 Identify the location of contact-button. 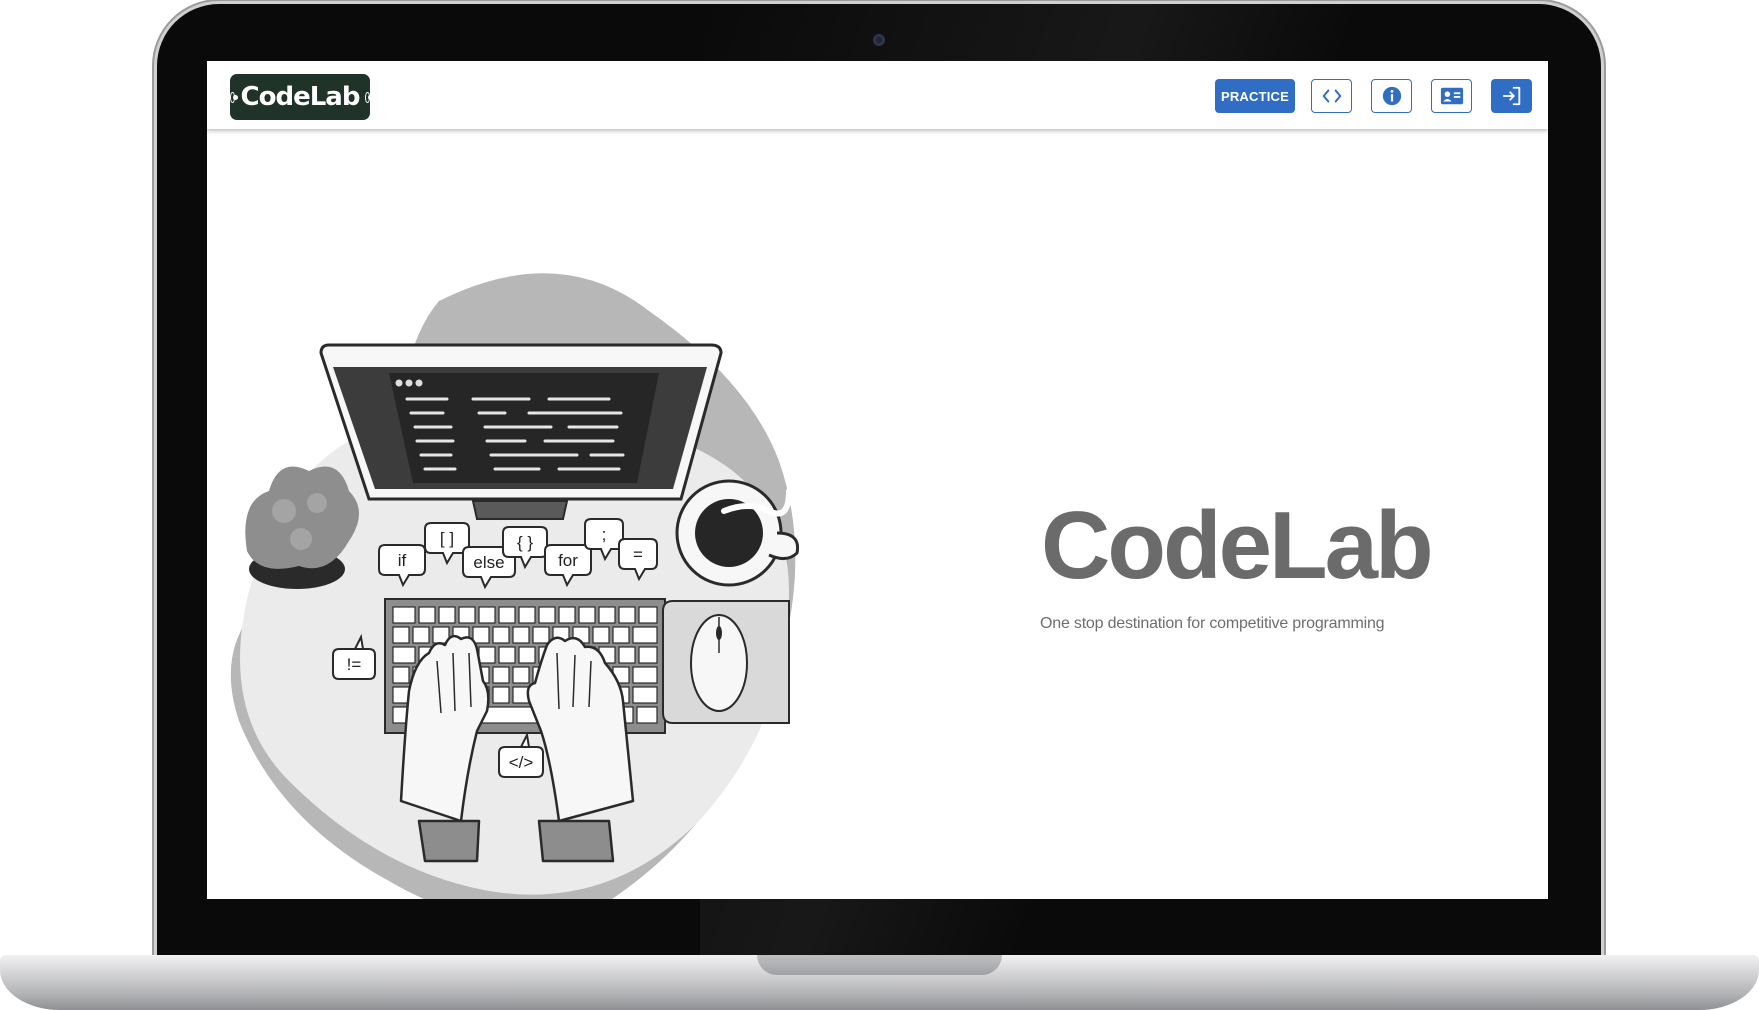
(1451, 96).